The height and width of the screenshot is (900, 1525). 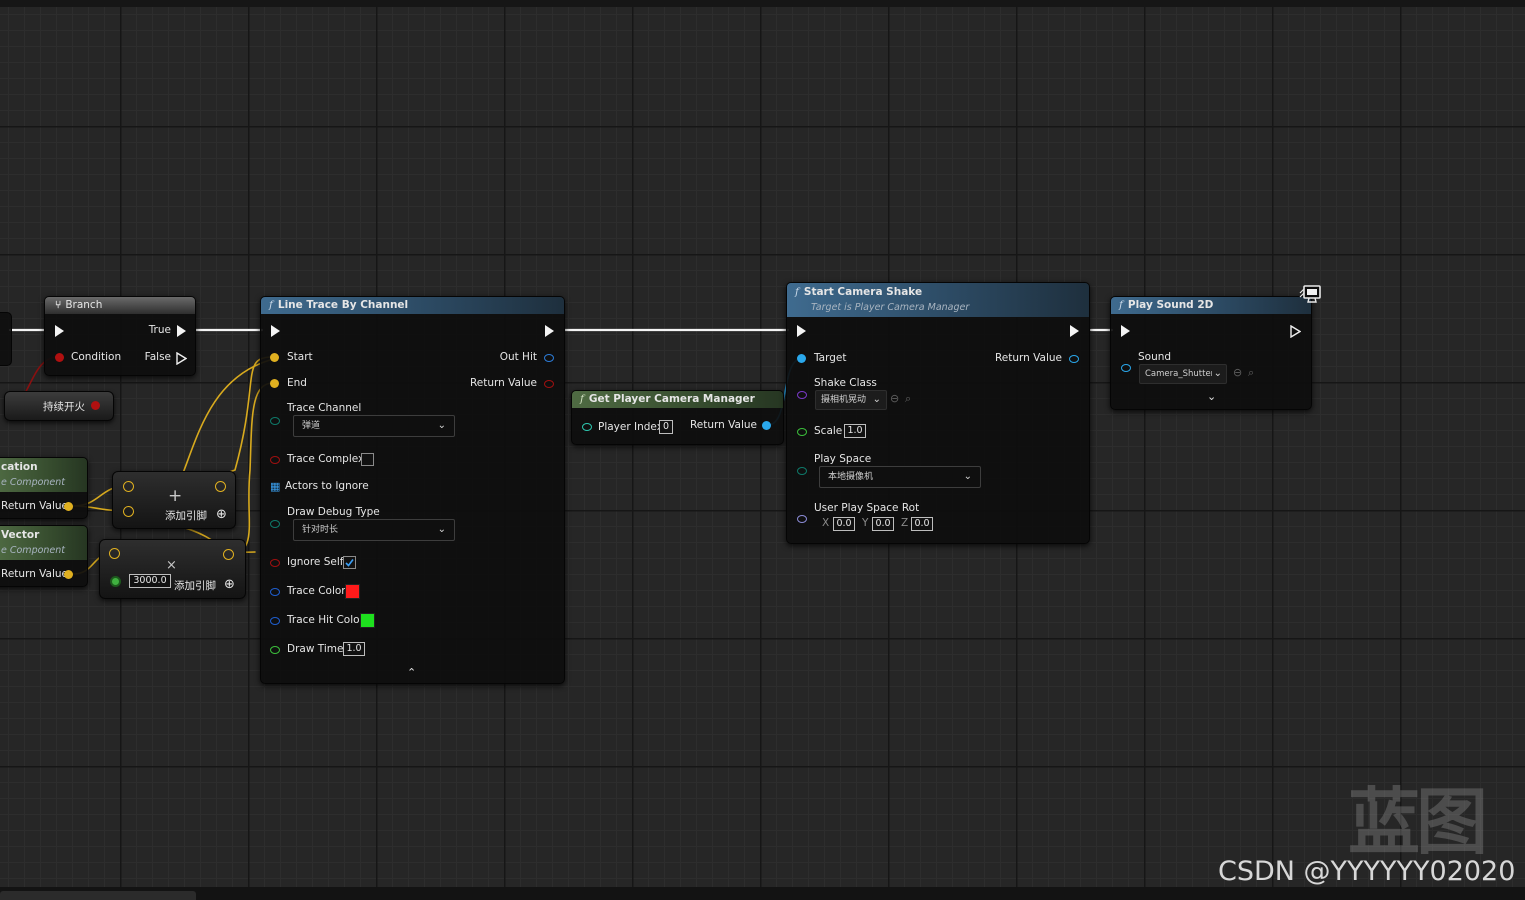 I want to click on variable-getter-node: 持续开火, so click(x=59, y=406).